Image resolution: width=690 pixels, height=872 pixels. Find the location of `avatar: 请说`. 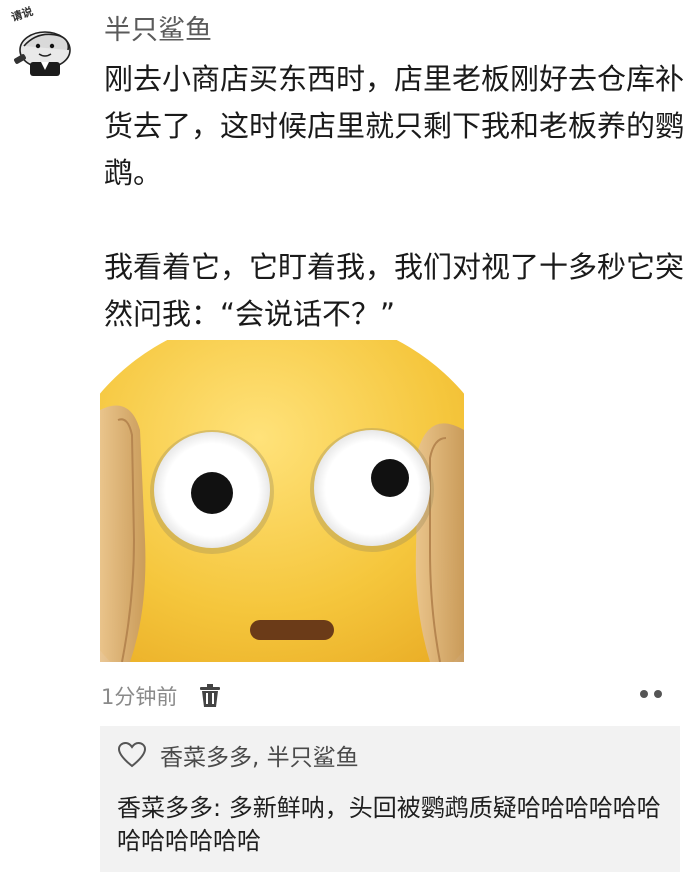

avatar: 请说 is located at coordinates (45, 42).